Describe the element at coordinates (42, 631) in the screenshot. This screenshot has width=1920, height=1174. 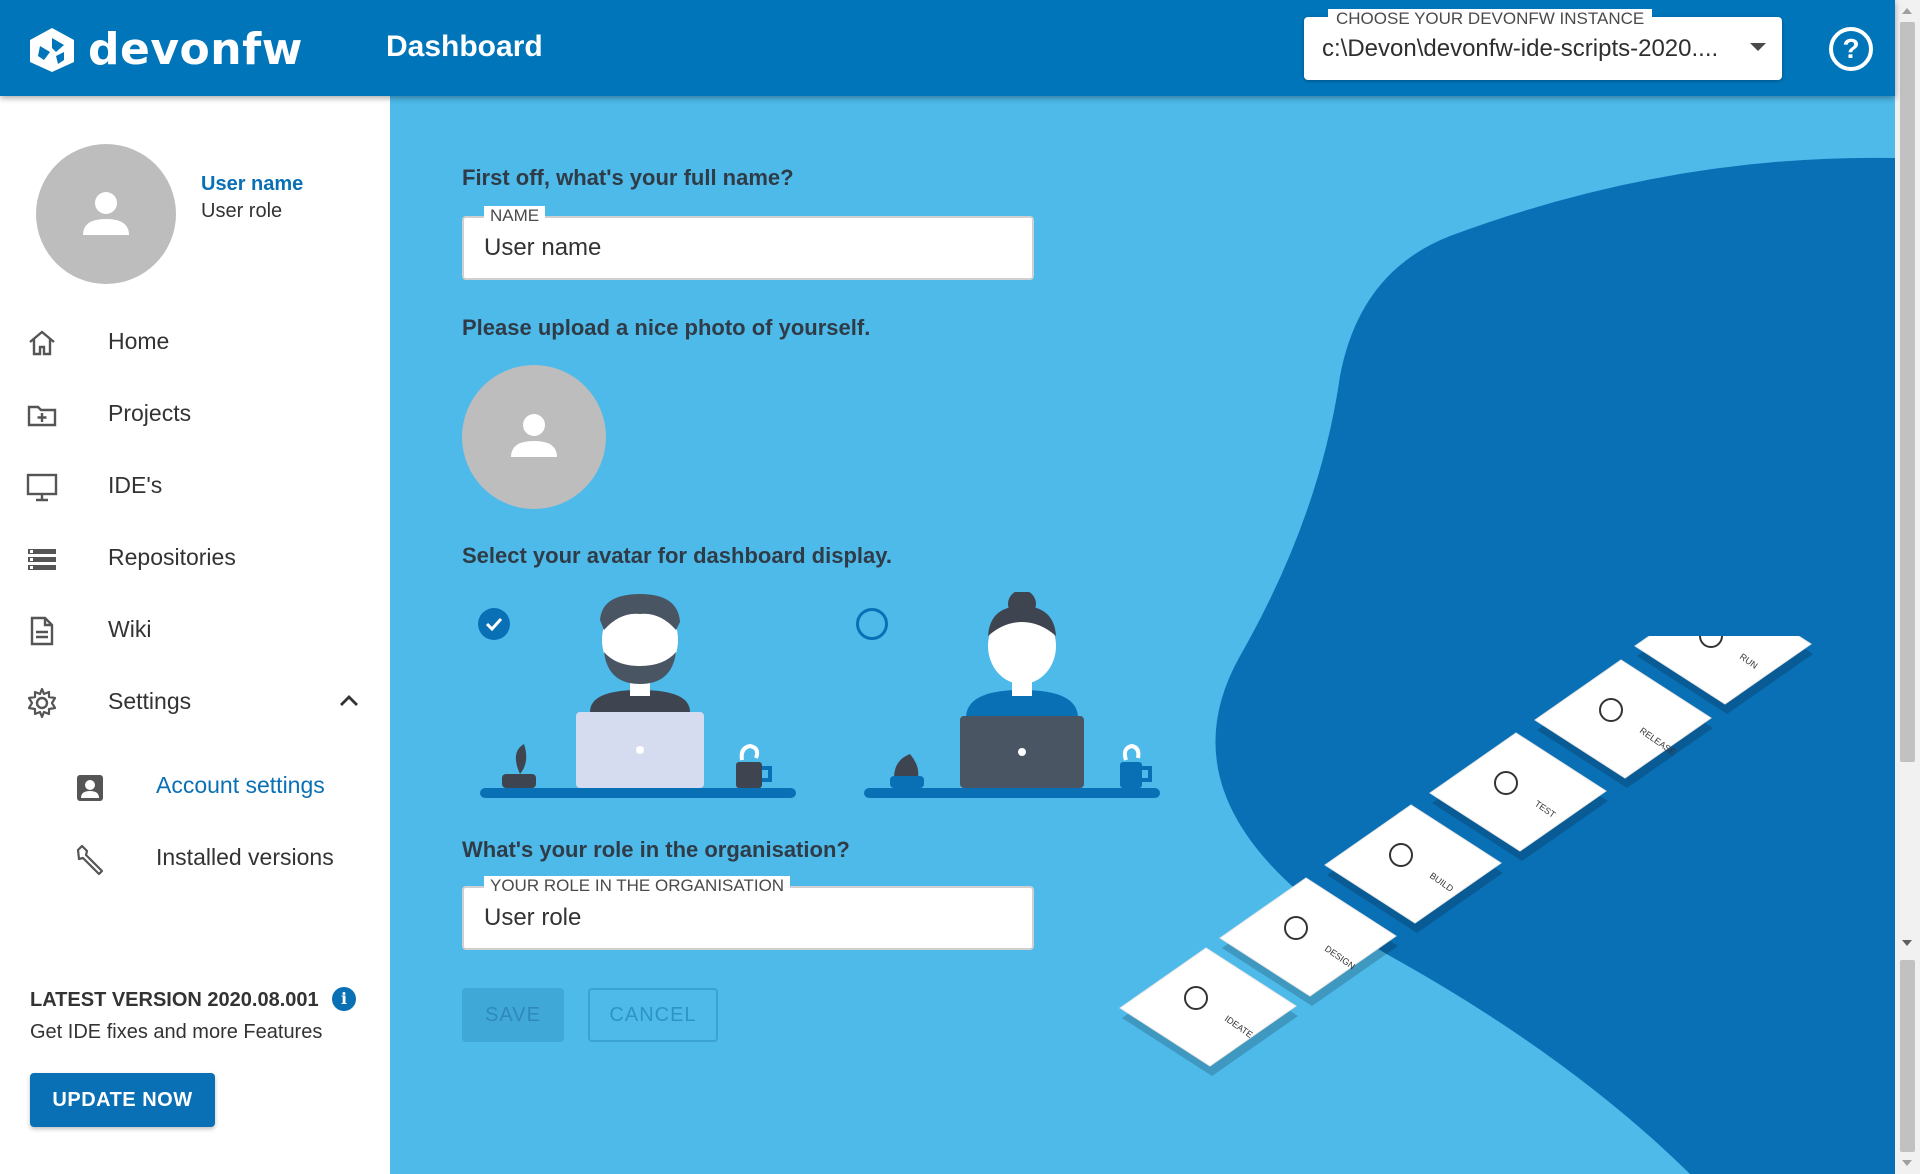
I see `document-icon` at that location.